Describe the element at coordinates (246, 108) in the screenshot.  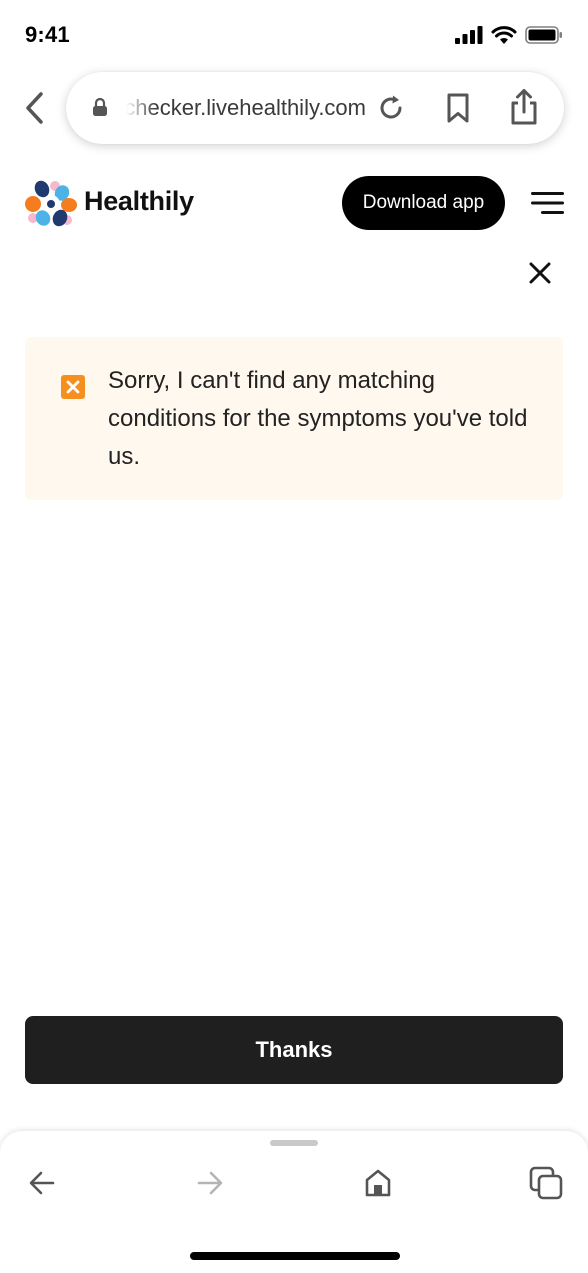
I see `url-text: symptomchecker.livehealthily.com` at that location.